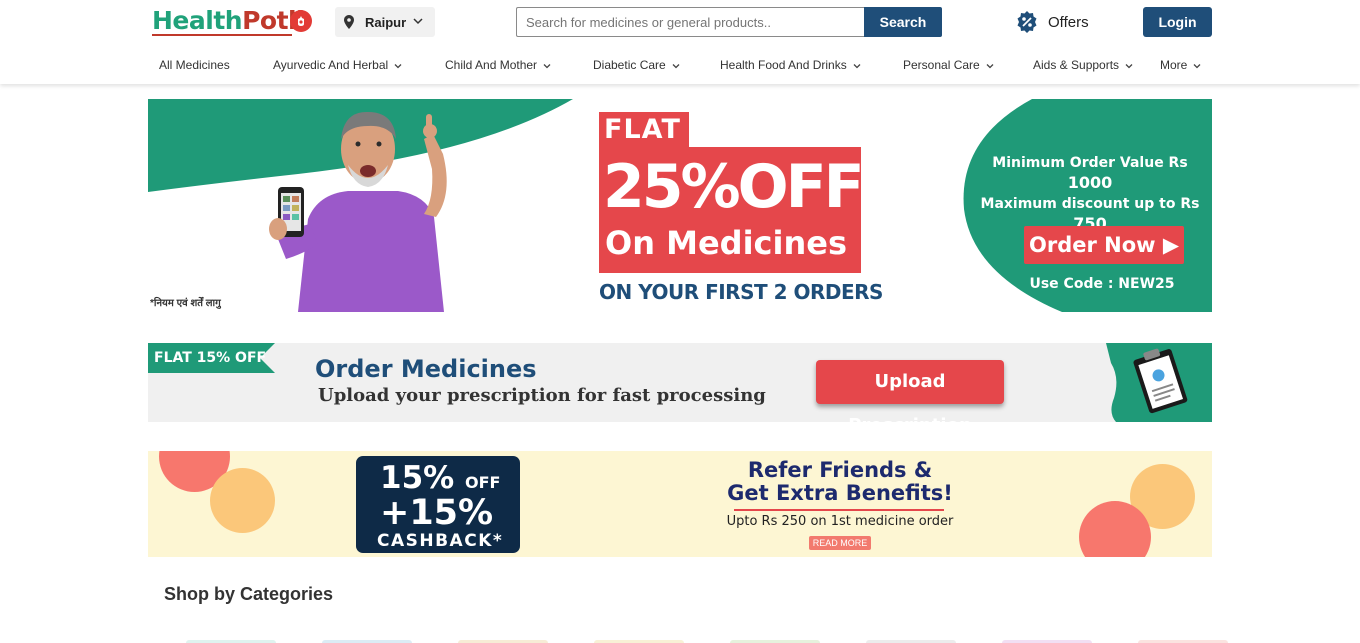 This screenshot has width=1360, height=643. Describe the element at coordinates (941, 65) in the screenshot. I see `nav-item-label: Personal Care` at that location.